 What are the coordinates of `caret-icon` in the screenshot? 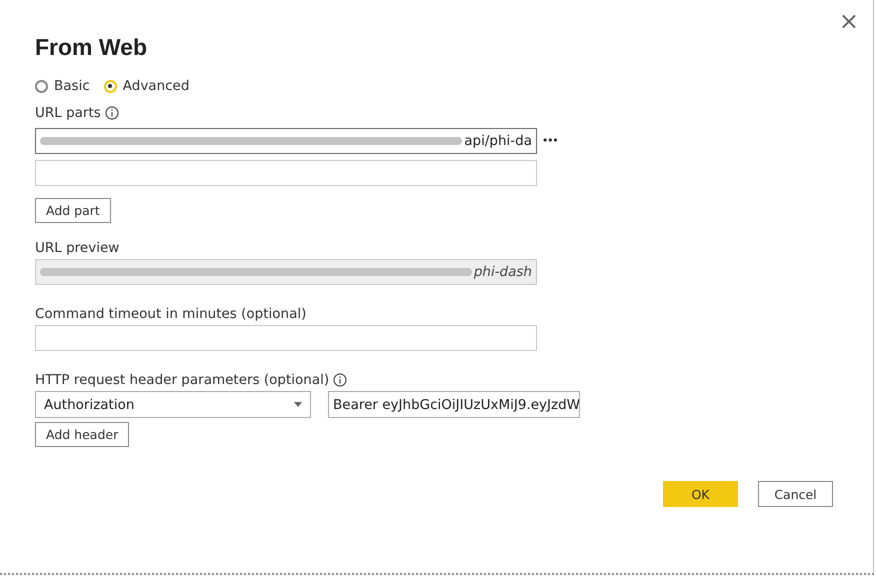 It's located at (298, 404).